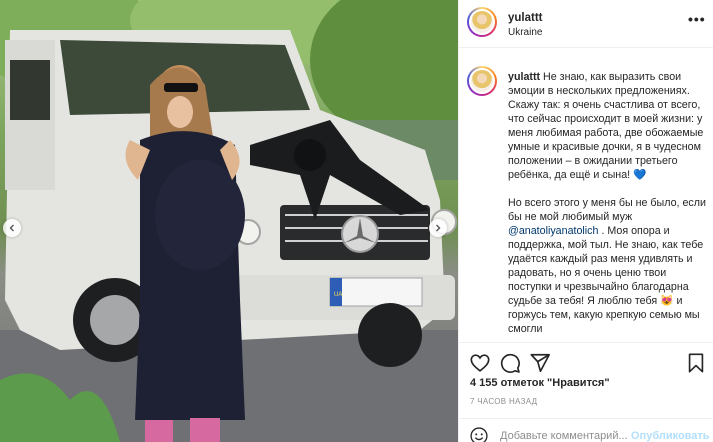 The height and width of the screenshot is (442, 713). Describe the element at coordinates (480, 363) in the screenshot. I see `heart-outline-icon` at that location.